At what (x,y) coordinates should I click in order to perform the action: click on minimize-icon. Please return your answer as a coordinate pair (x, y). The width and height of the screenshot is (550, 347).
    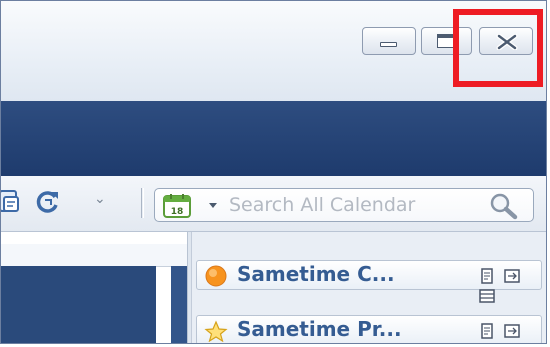
    Looking at the image, I should click on (388, 44).